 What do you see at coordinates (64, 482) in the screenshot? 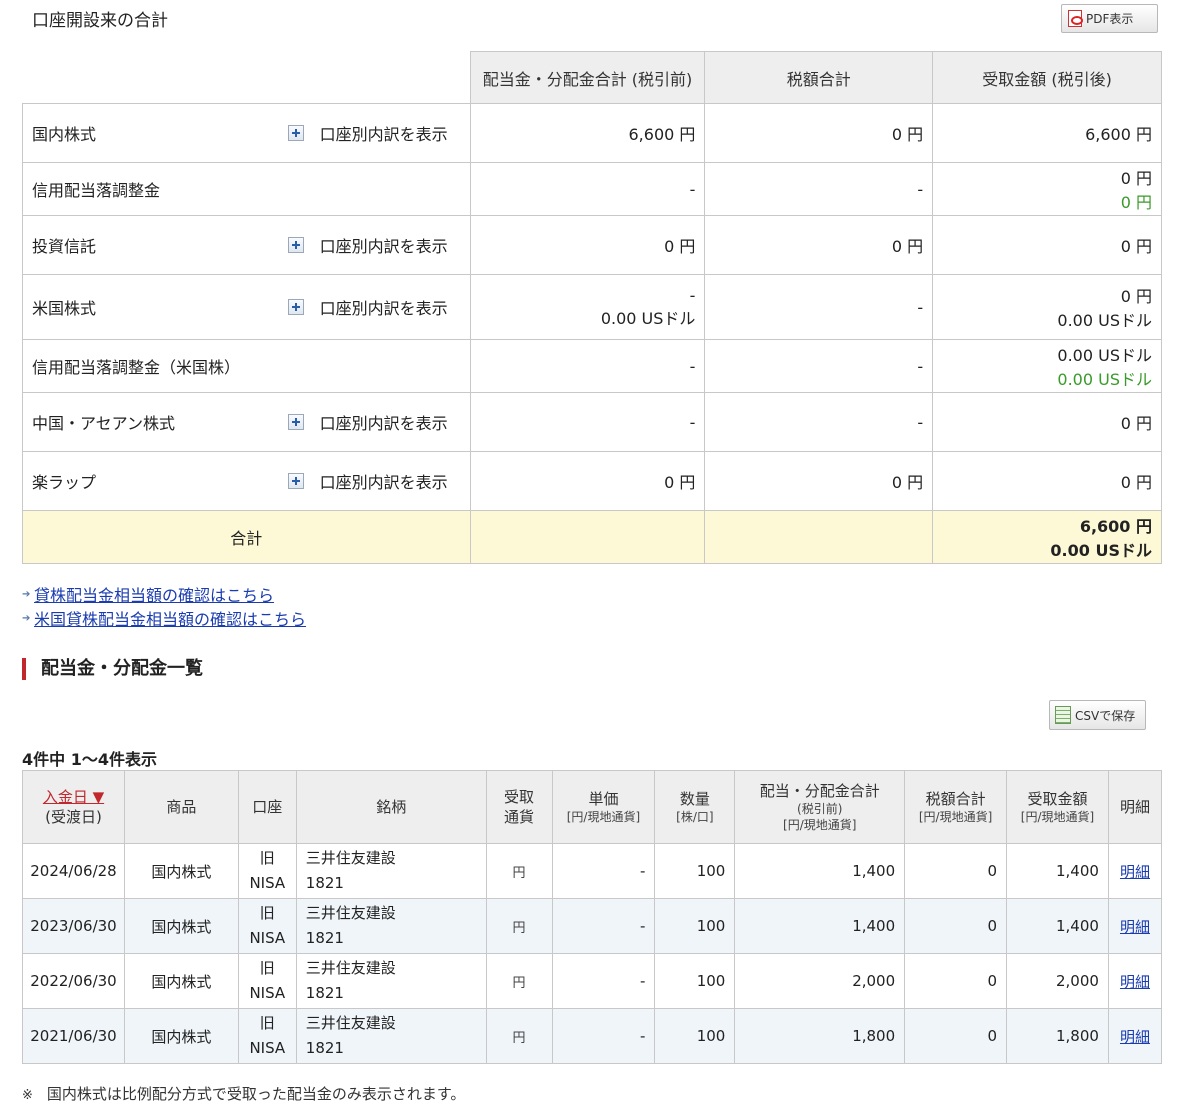
I see `row-label: 楽ラップ` at bounding box center [64, 482].